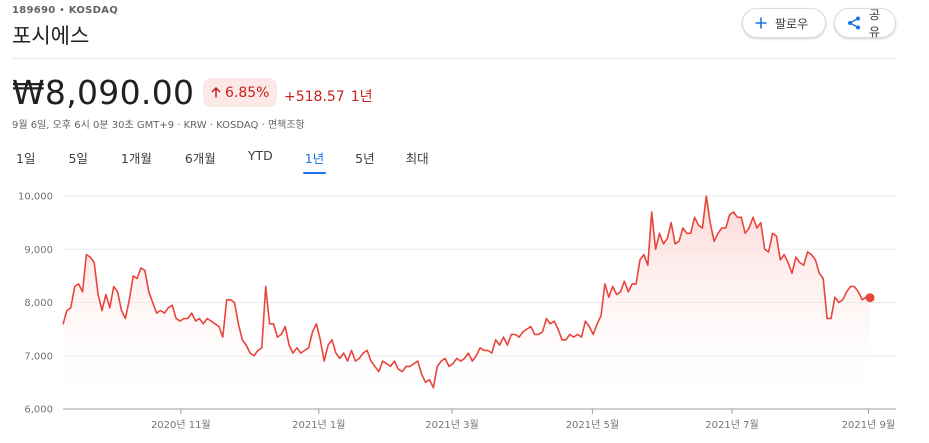 Image resolution: width=929 pixels, height=443 pixels. Describe the element at coordinates (34, 10) in the screenshot. I see `ticker-code: 189690` at that location.